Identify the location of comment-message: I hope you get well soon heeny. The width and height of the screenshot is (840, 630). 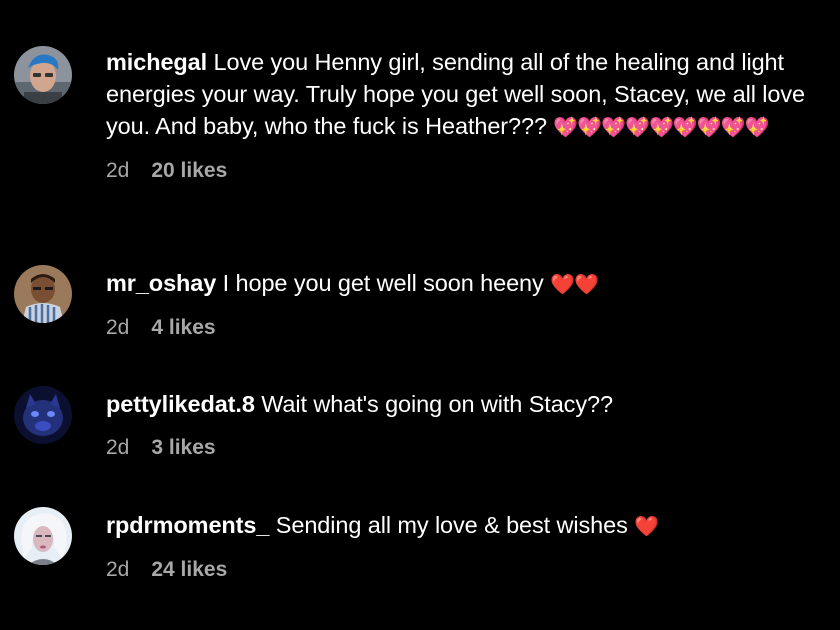
(383, 283).